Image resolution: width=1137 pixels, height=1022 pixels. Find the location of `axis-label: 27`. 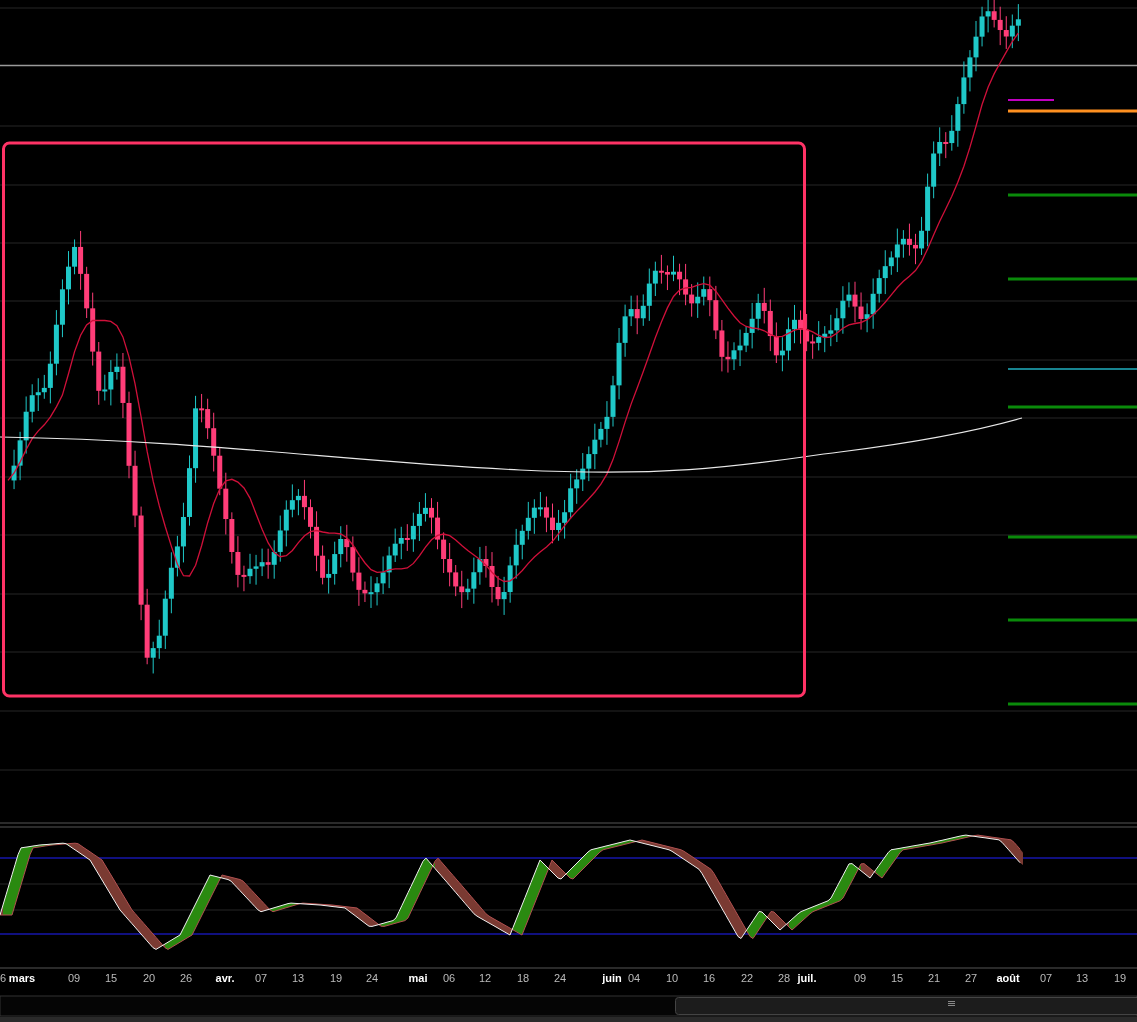

axis-label: 27 is located at coordinates (971, 978).